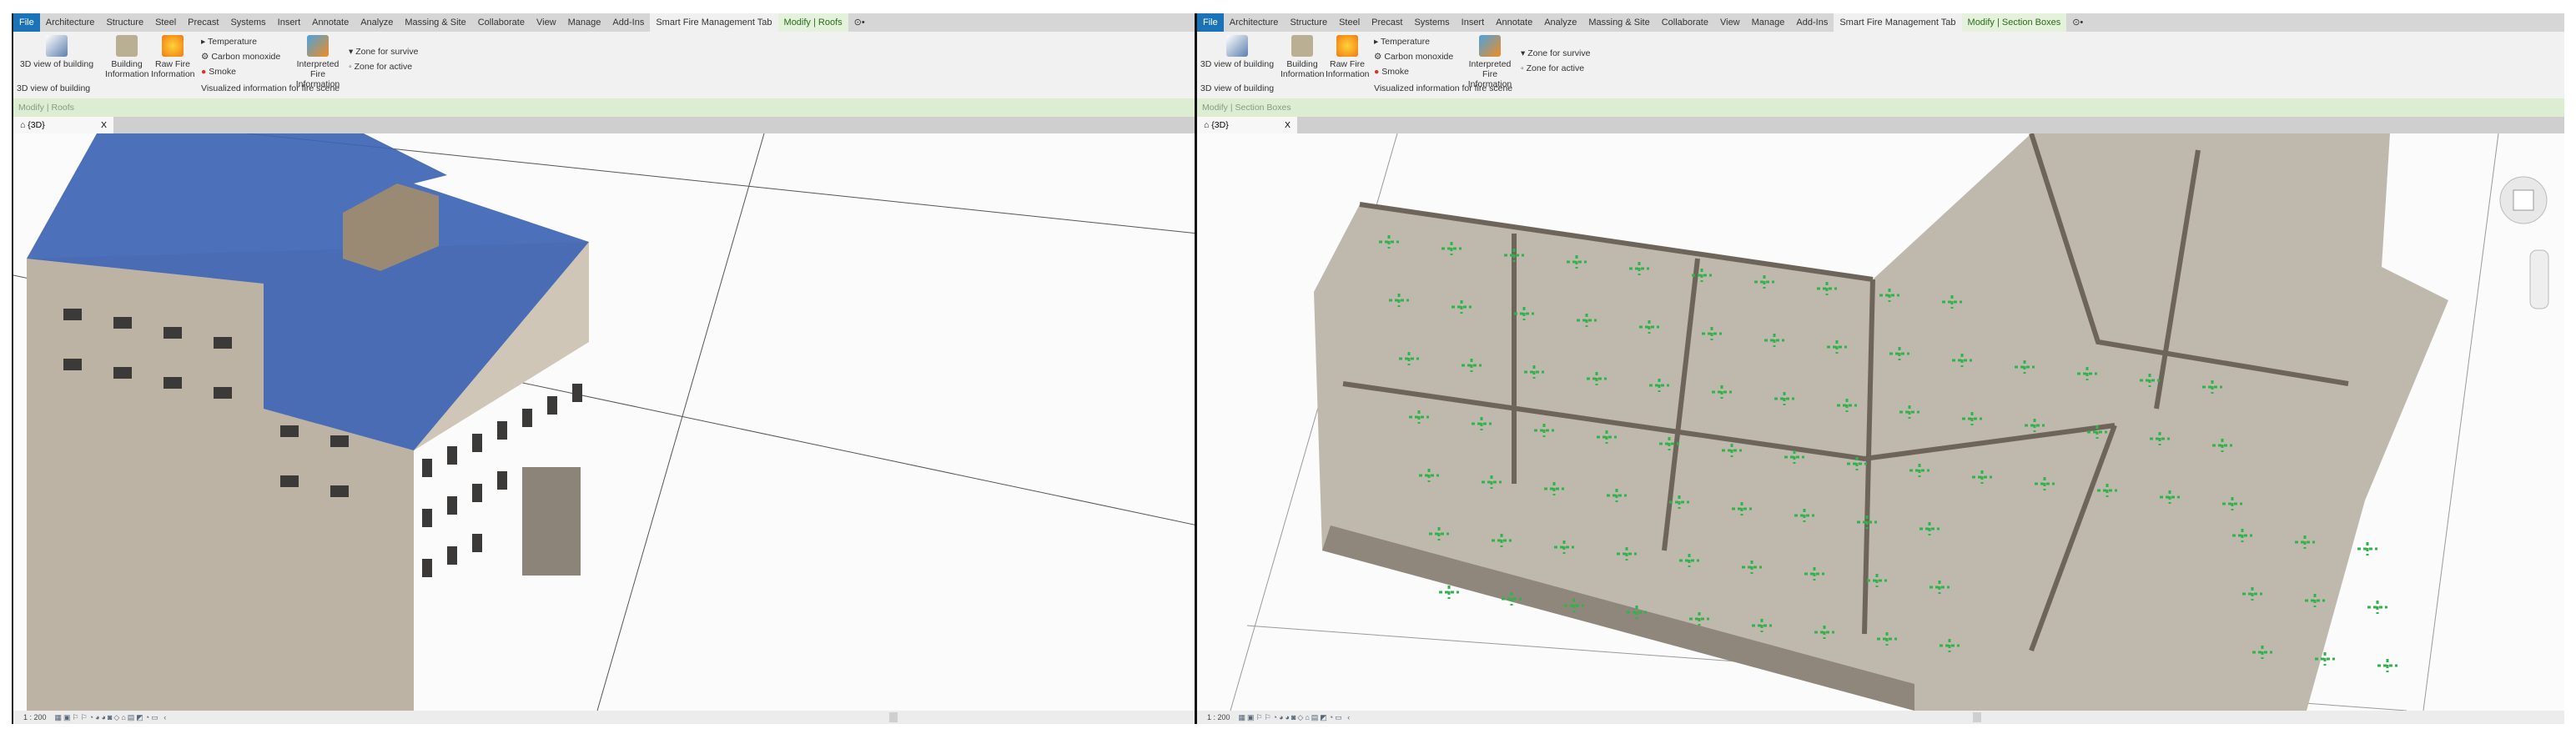 The width and height of the screenshot is (2576, 739). Describe the element at coordinates (551, 521) in the screenshot. I see `annex-block` at that location.